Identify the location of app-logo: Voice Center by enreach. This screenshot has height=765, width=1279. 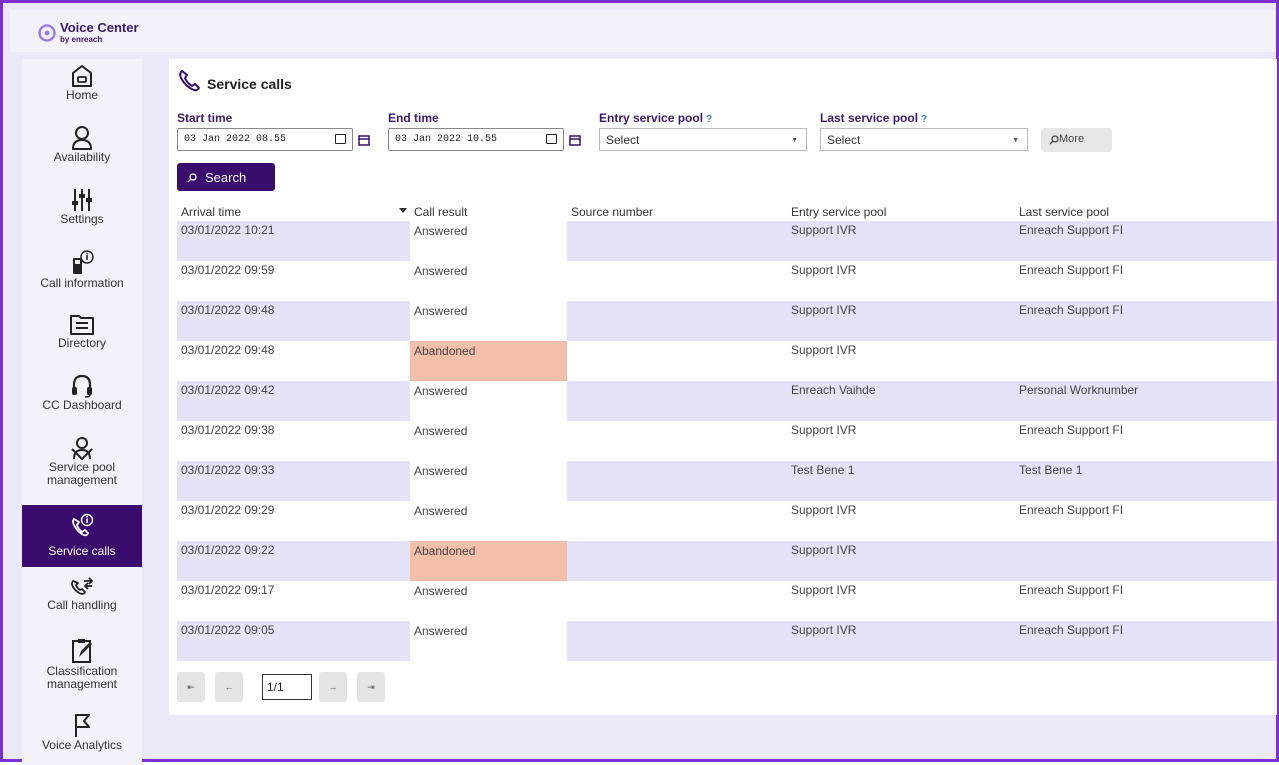
(99, 32).